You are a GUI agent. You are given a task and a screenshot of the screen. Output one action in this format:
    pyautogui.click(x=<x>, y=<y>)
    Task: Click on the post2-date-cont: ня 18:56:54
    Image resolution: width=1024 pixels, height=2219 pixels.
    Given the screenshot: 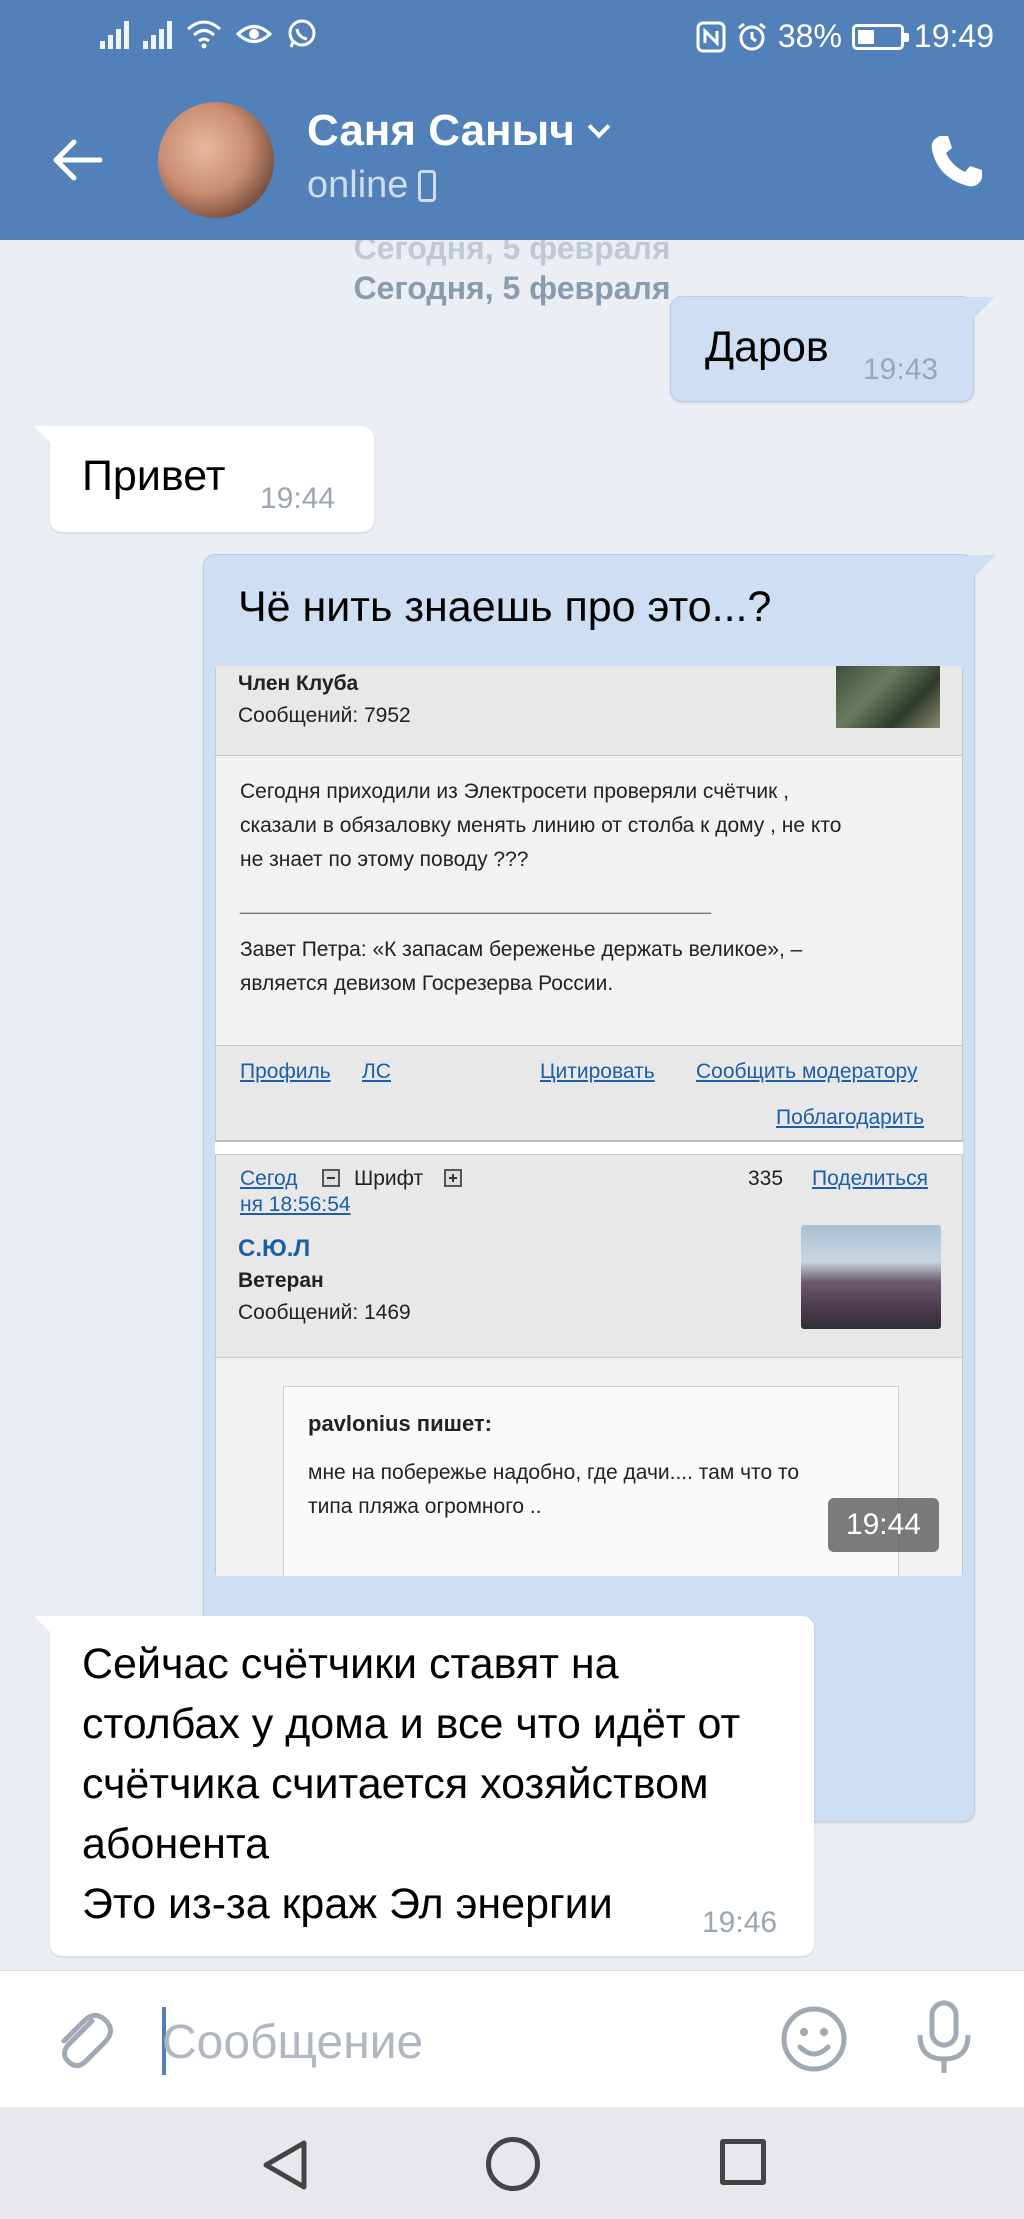 What is the action you would take?
    pyautogui.click(x=295, y=1205)
    